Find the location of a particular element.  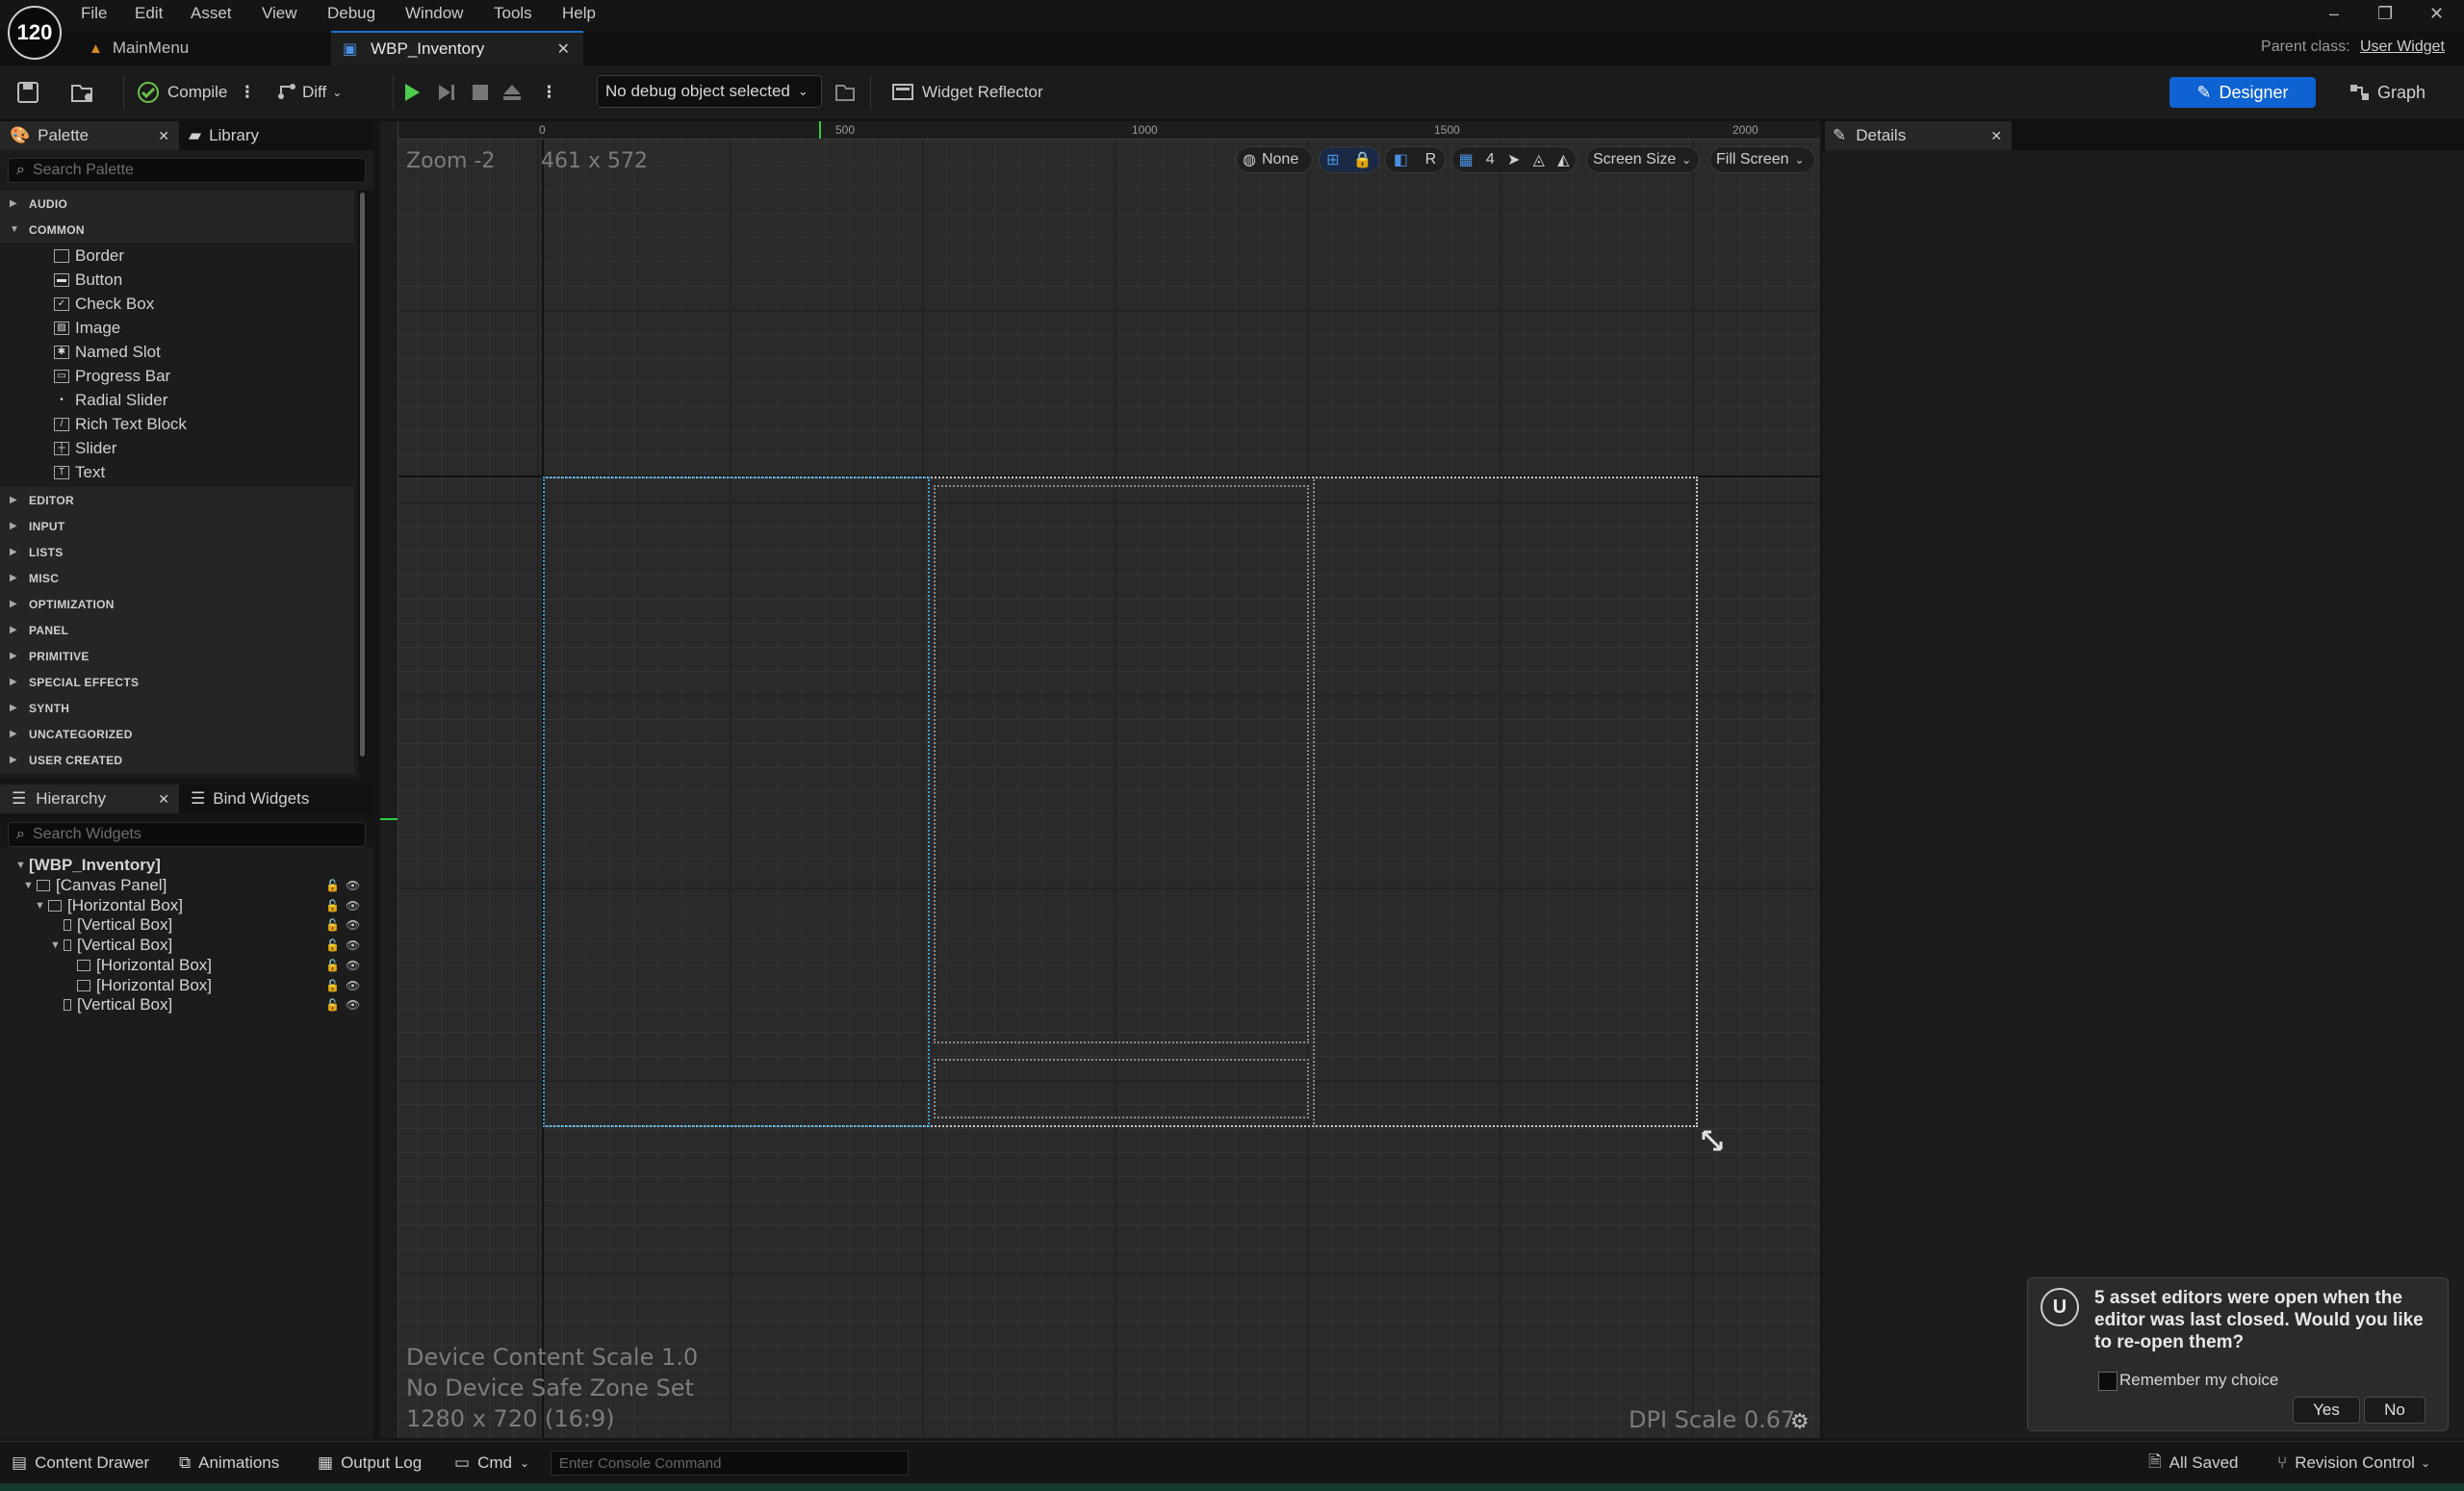

tab-wbp-inventory: ▣ WBP_Inventory ✕ is located at coordinates (457, 48).